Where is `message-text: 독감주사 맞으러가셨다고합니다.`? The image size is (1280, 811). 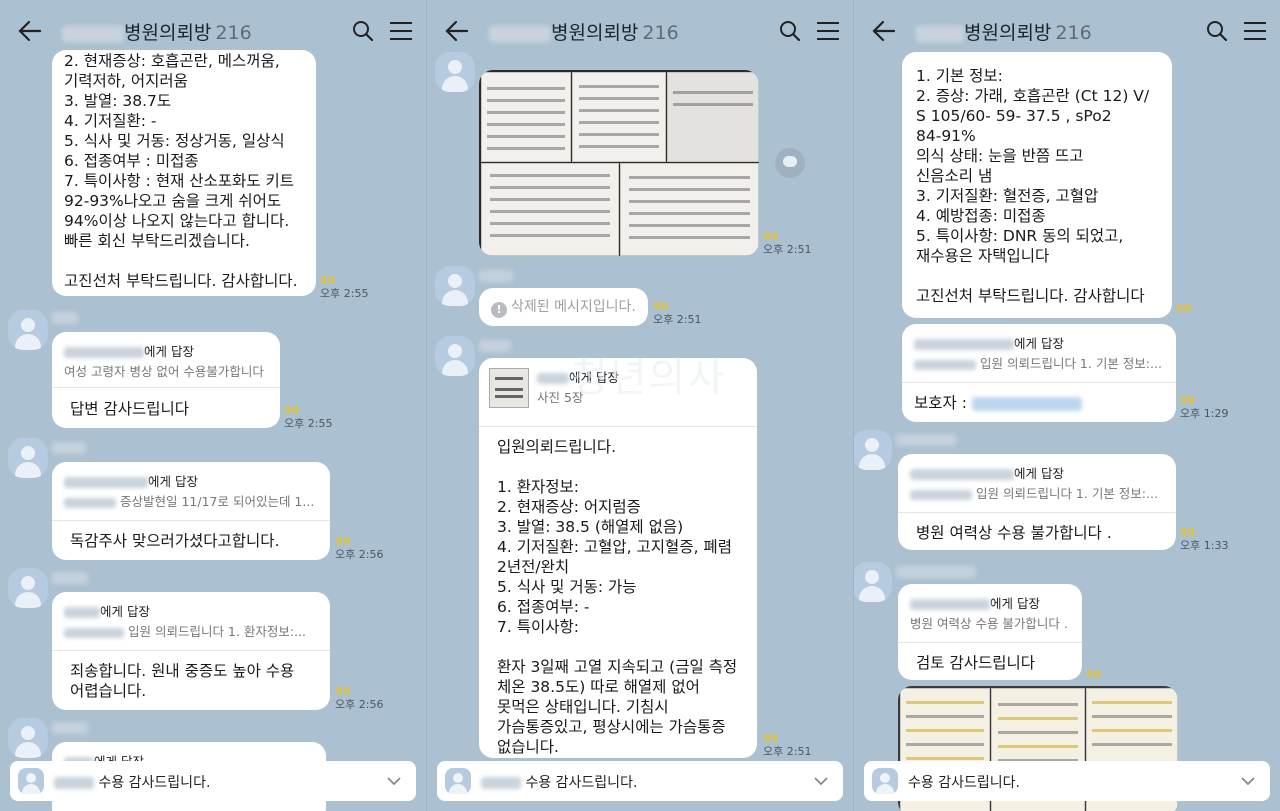
message-text: 독감주사 맞으러가셨다고합니다. is located at coordinates (175, 541).